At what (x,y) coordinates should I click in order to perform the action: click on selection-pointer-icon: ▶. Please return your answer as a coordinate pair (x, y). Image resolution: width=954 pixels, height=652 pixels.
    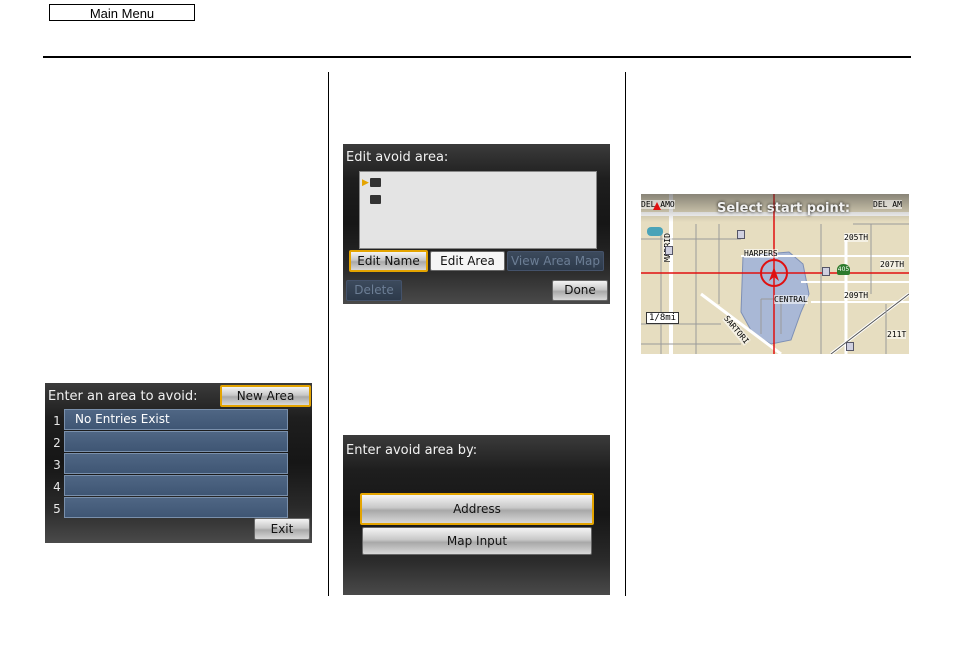
    Looking at the image, I should click on (365, 183).